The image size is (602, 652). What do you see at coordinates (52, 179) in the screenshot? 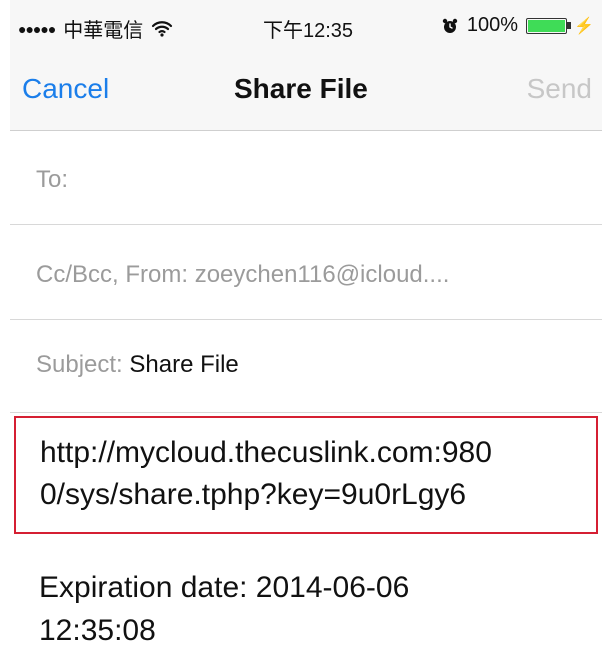
I see `to-label: To:` at bounding box center [52, 179].